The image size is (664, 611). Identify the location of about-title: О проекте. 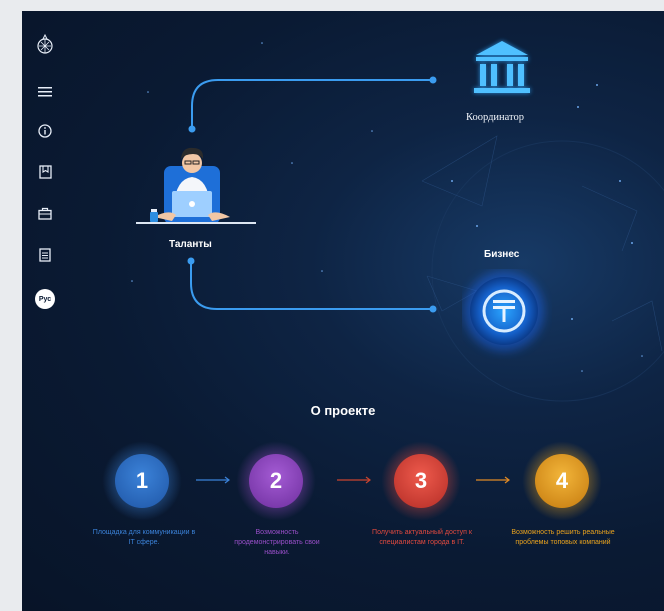
(343, 410).